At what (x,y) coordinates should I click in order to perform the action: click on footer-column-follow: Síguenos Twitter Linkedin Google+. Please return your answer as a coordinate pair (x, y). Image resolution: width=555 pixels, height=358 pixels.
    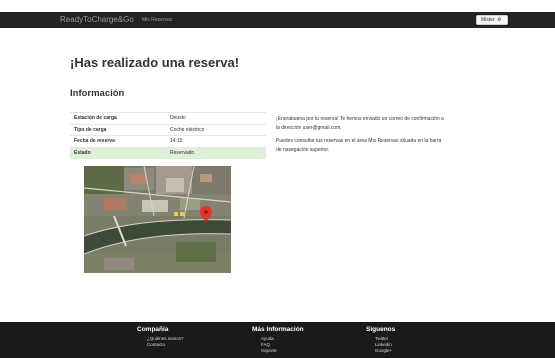
    Looking at the image, I should click on (380, 340).